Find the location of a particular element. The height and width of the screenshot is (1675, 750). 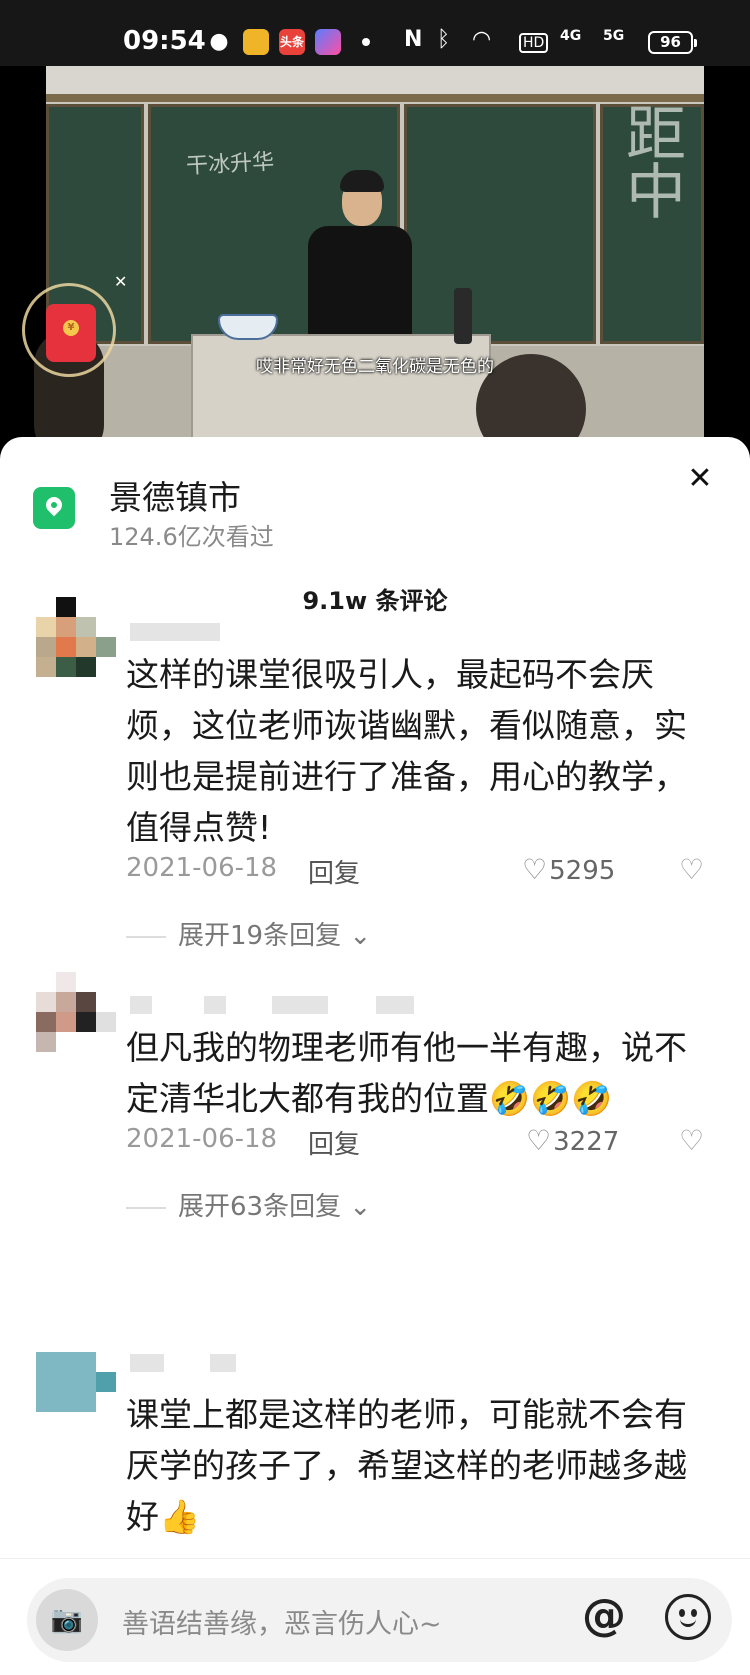

board-trim is located at coordinates (375, 98).